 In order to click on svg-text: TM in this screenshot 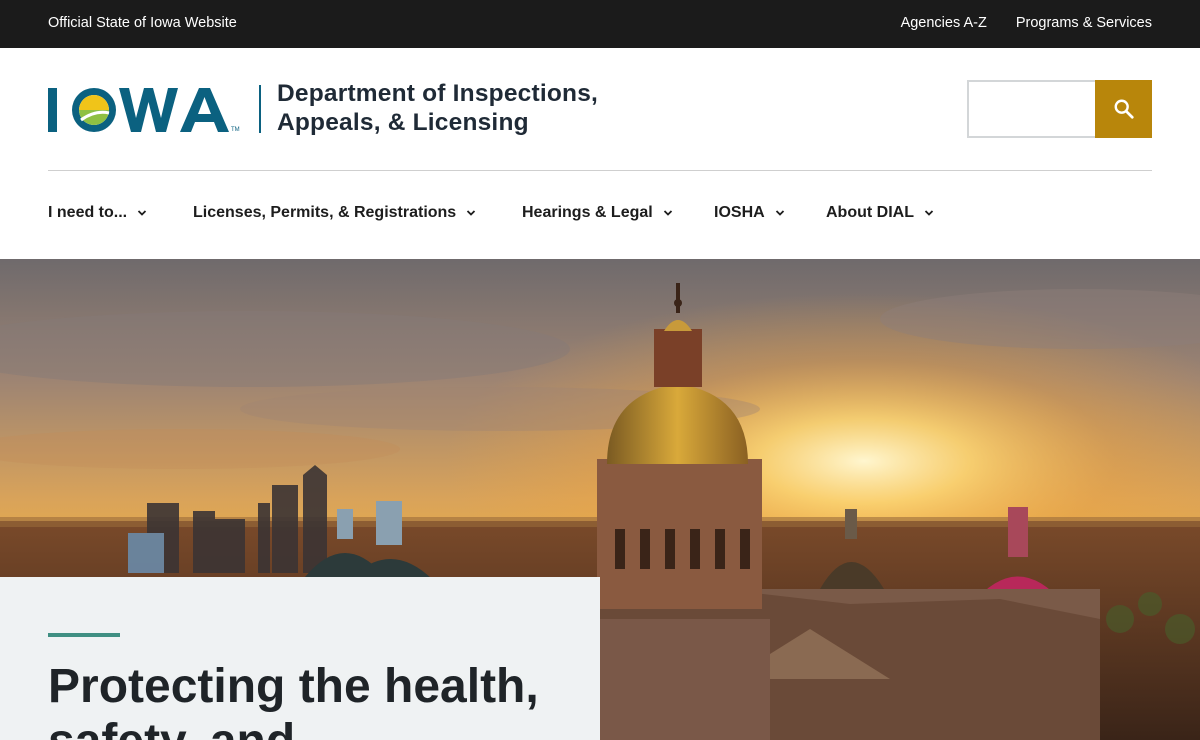, I will do `click(235, 130)`.